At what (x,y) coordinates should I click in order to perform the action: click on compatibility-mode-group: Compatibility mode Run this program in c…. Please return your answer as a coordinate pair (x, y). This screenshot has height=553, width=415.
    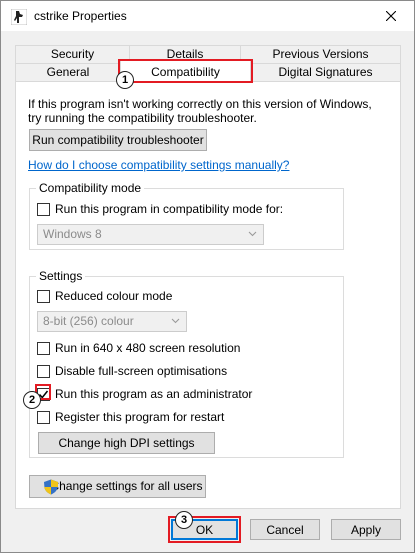
    Looking at the image, I should click on (186, 215).